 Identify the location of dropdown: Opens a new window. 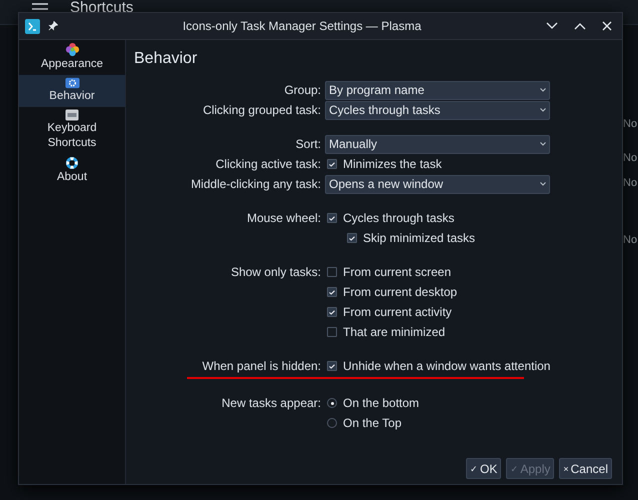
(437, 184).